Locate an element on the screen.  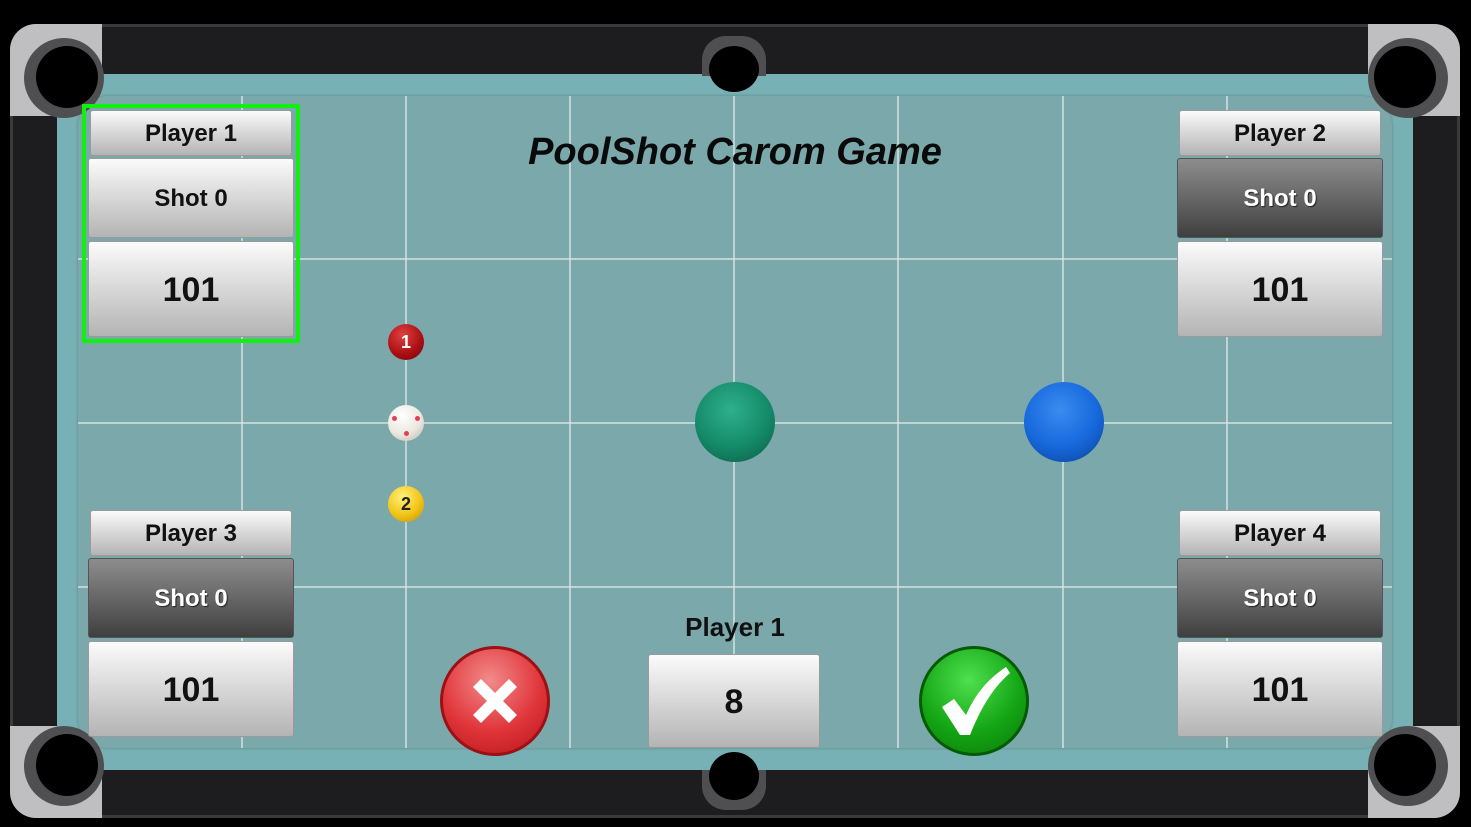
pocket-top-middle is located at coordinates (734, 69).